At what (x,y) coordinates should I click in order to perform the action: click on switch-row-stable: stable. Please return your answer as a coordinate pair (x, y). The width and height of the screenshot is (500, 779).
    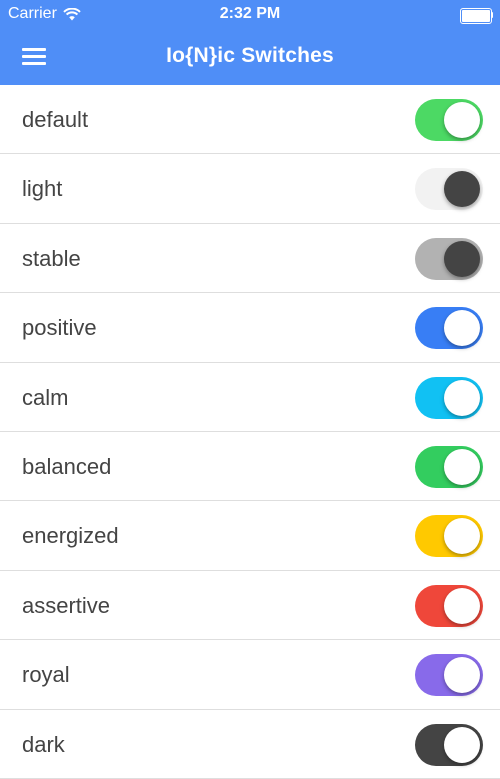
    Looking at the image, I should click on (250, 259).